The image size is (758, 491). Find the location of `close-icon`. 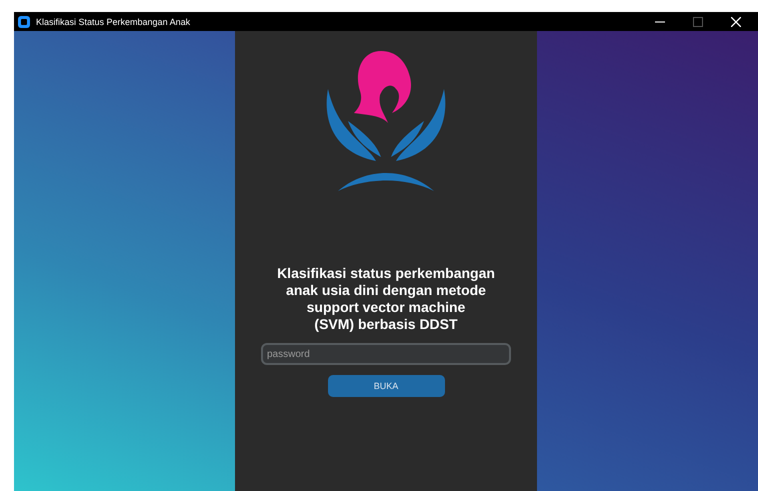

close-icon is located at coordinates (736, 21).